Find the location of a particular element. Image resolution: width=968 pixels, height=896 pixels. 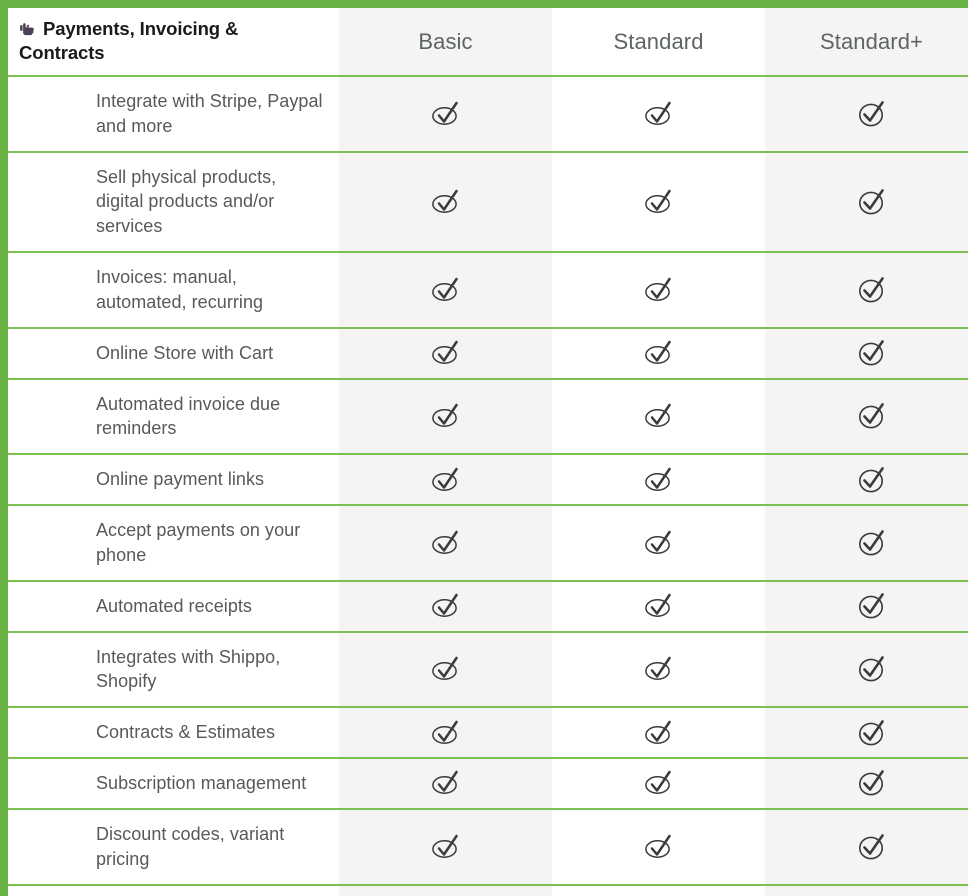

column-header-standard: Standard is located at coordinates (658, 42).